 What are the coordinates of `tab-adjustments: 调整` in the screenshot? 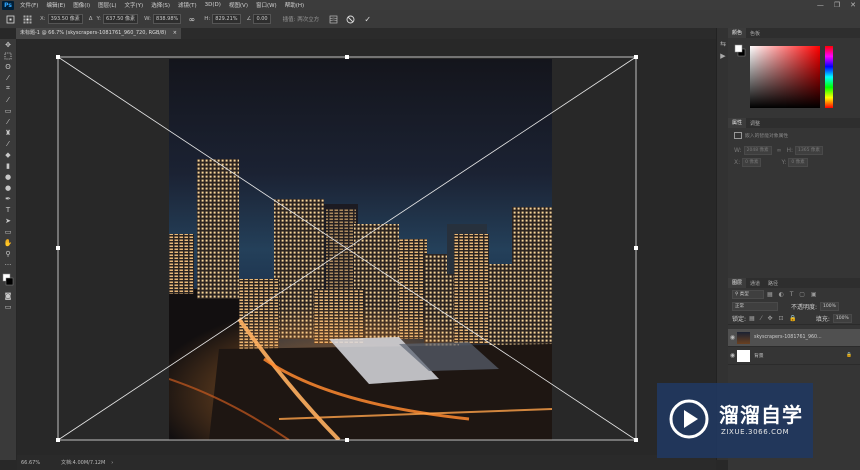 It's located at (755, 123).